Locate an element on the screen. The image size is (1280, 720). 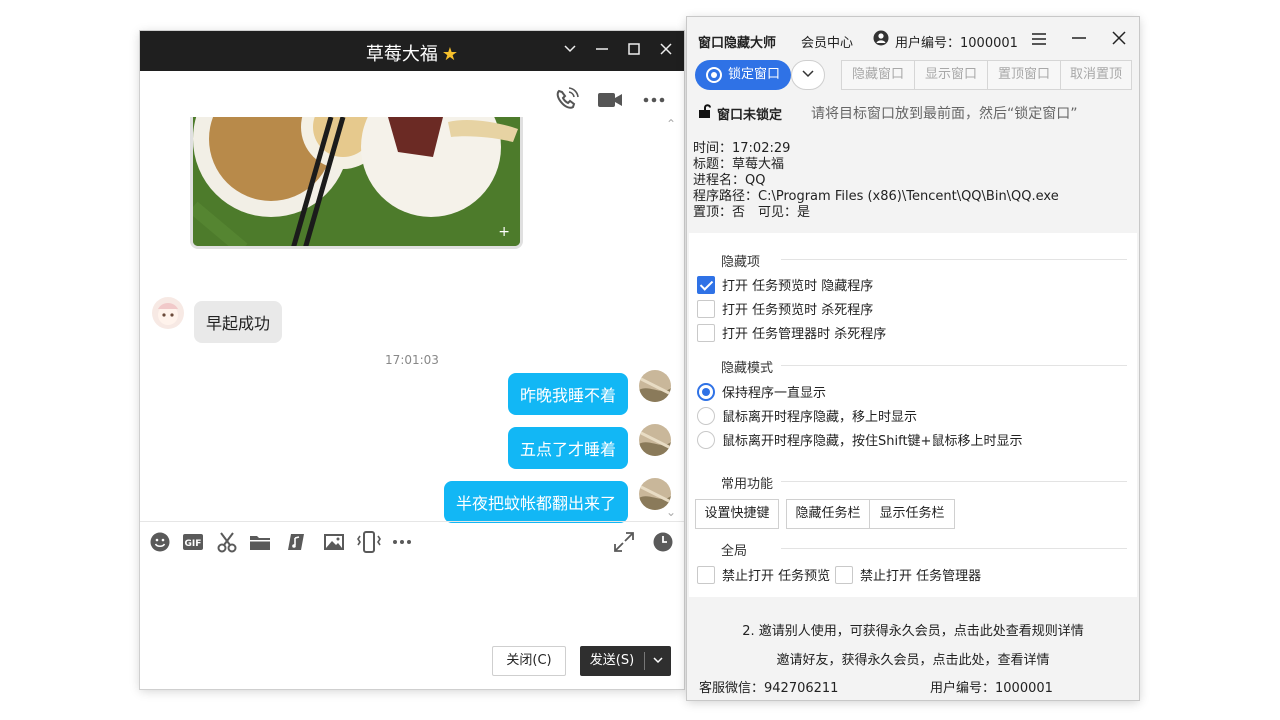
section-common: 常用功能 is located at coordinates (747, 484).